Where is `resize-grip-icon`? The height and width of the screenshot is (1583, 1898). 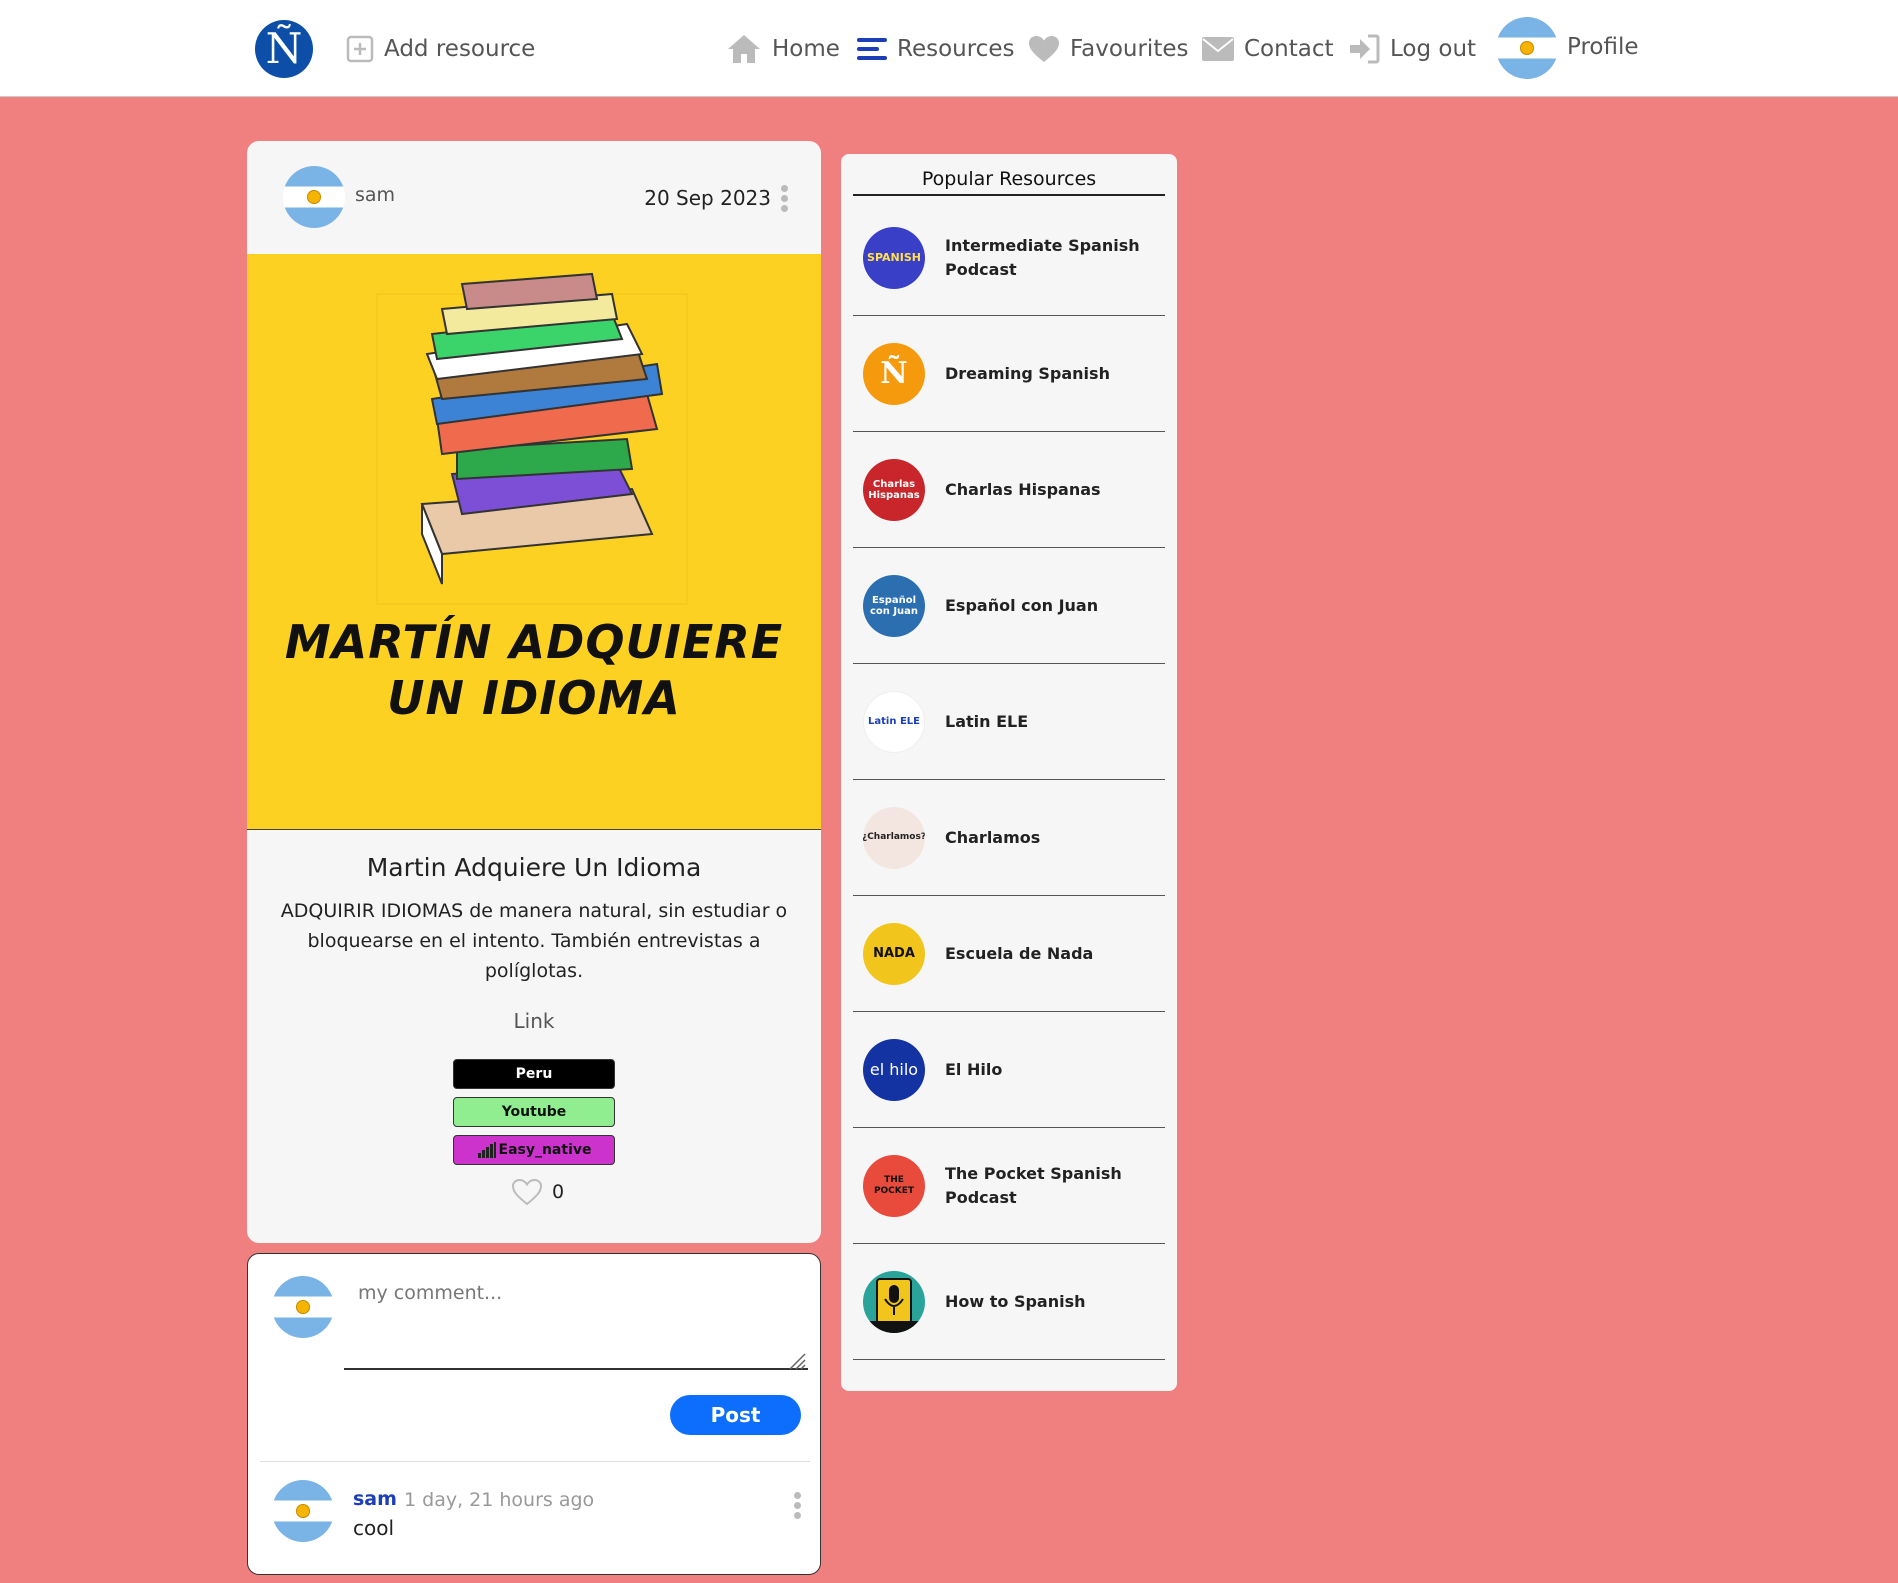 resize-grip-icon is located at coordinates (797, 1361).